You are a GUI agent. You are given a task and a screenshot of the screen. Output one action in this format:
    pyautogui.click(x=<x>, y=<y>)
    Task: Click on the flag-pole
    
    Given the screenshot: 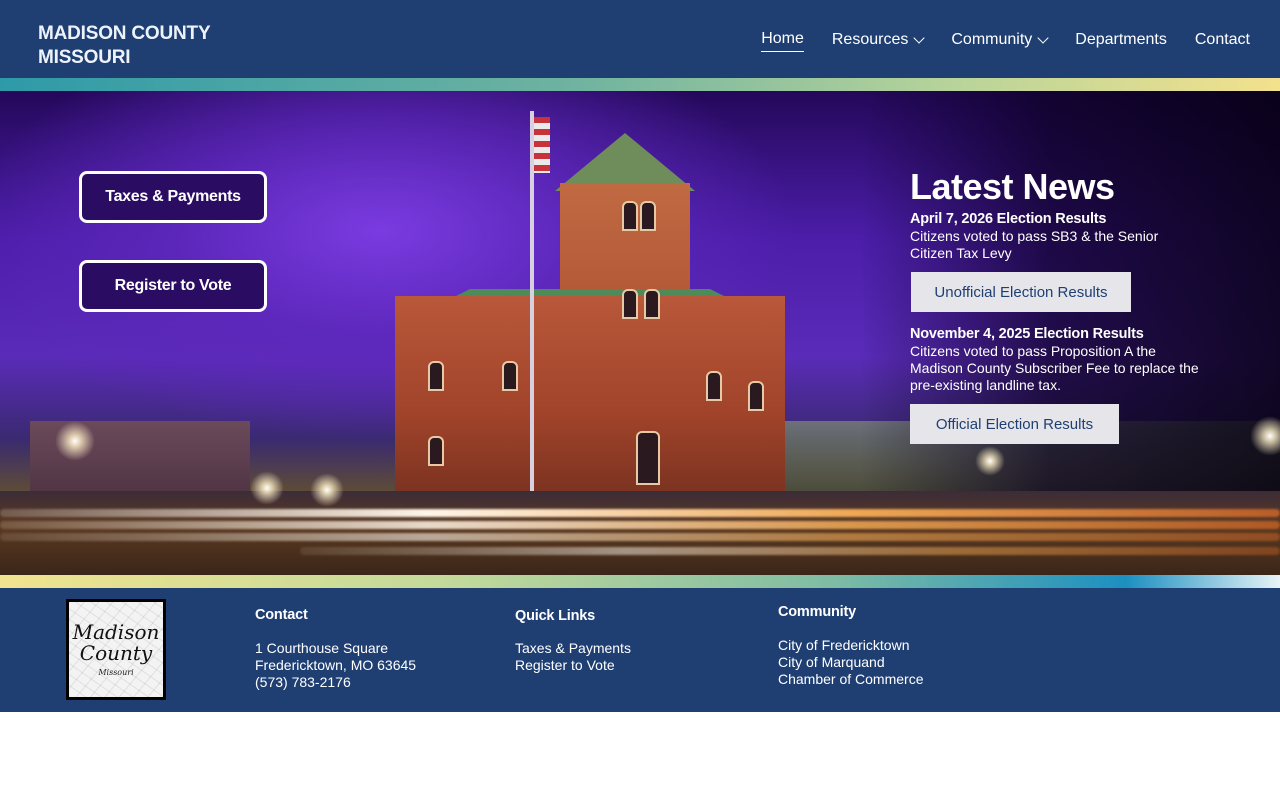 What is the action you would take?
    pyautogui.click(x=532, y=321)
    